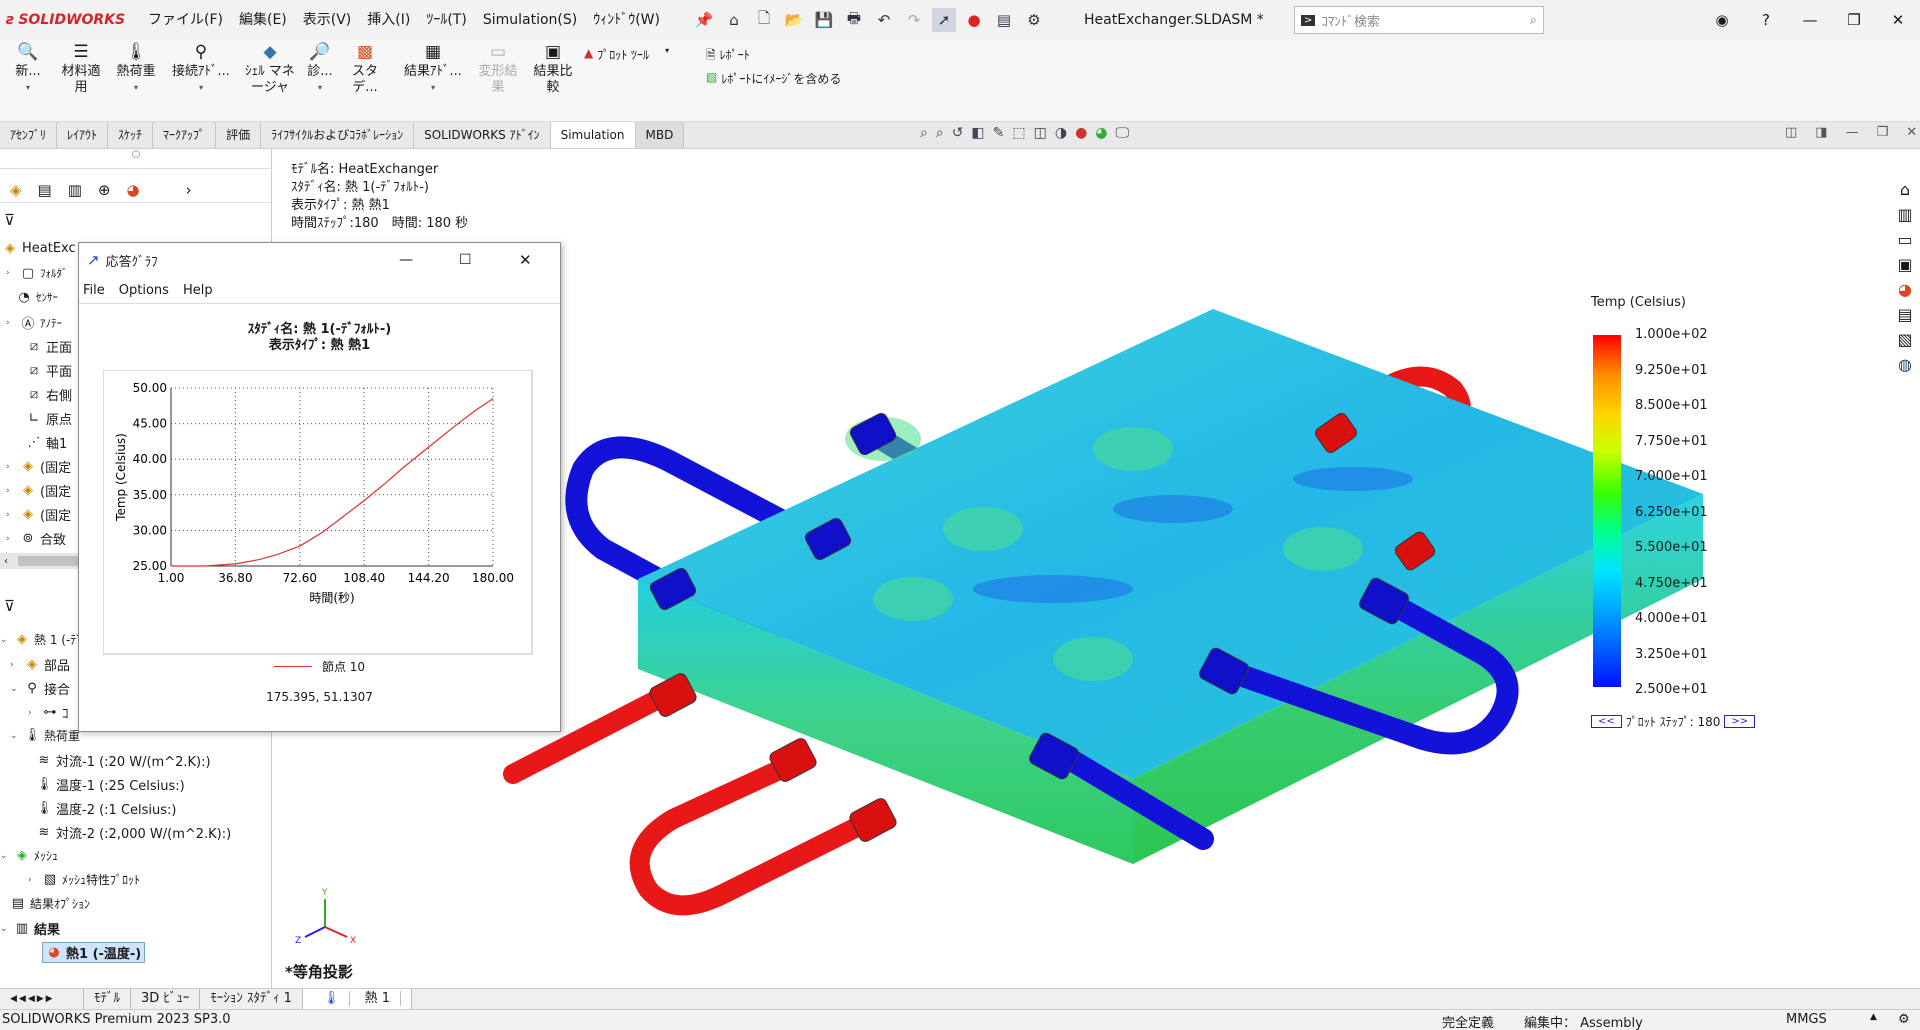 The height and width of the screenshot is (1030, 1920). I want to click on viewport-collapse-icon: ◫, so click(1791, 132).